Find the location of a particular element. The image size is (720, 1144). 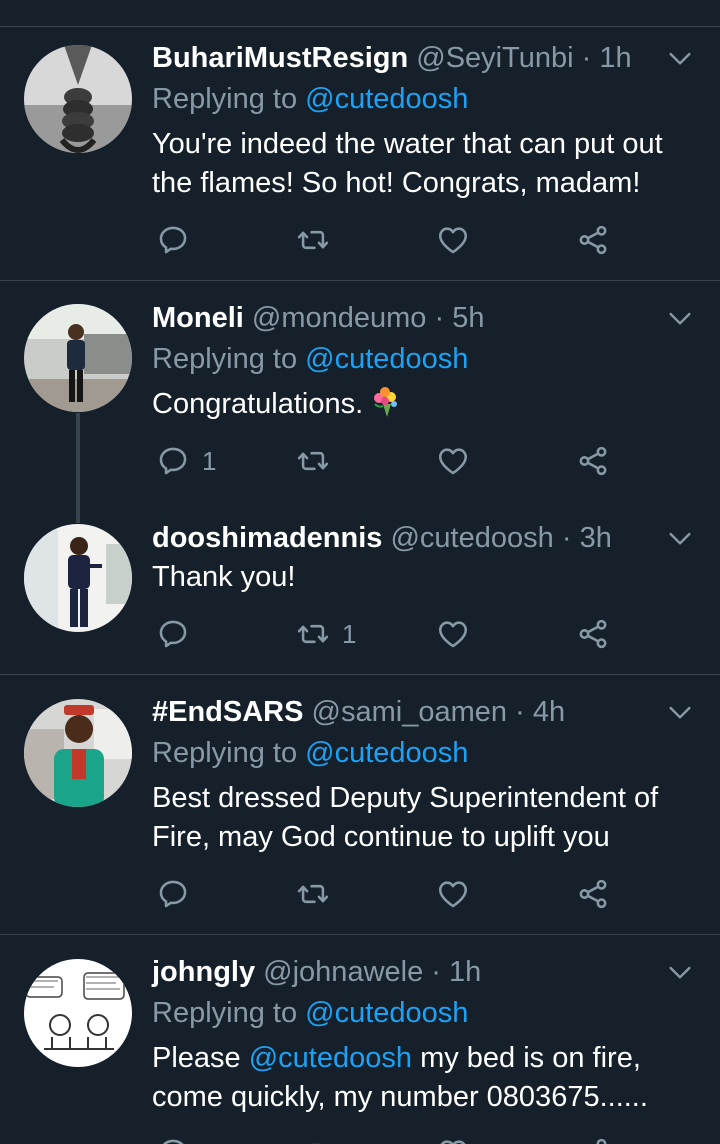

avatar-rope-image is located at coordinates (78, 99).